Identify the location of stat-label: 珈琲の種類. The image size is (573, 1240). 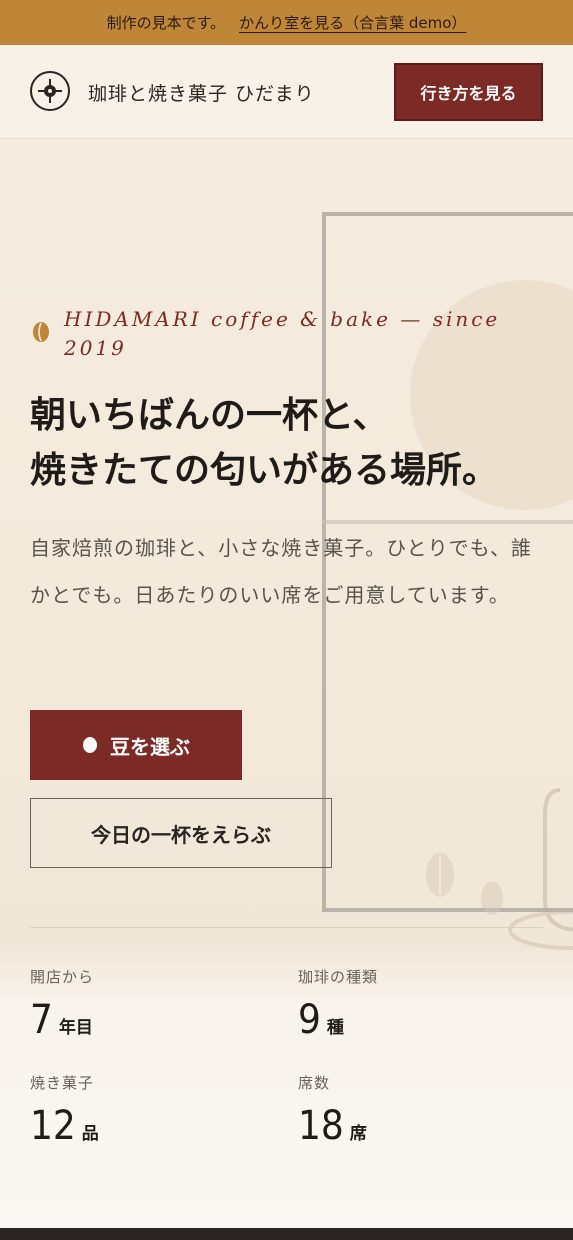
(338, 977).